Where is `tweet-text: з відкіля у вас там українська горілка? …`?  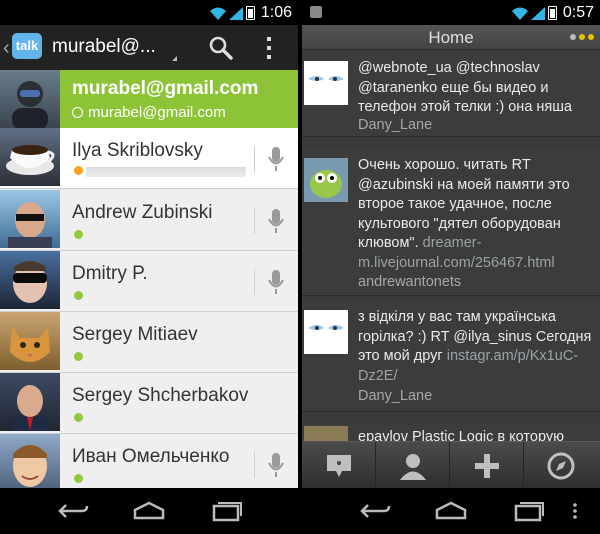 tweet-text: з відкіля у вас там українська горілка? … is located at coordinates (475, 346).